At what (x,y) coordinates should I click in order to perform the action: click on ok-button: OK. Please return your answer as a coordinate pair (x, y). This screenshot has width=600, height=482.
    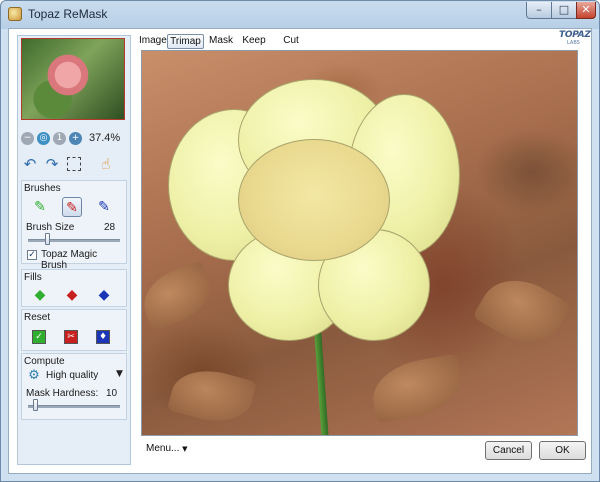
    Looking at the image, I should click on (562, 450).